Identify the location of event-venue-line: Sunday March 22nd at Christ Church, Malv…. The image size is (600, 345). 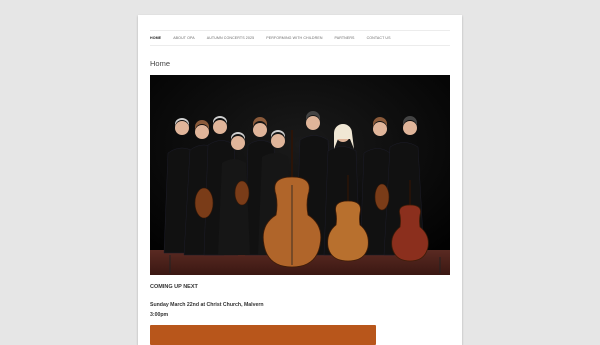
(207, 305).